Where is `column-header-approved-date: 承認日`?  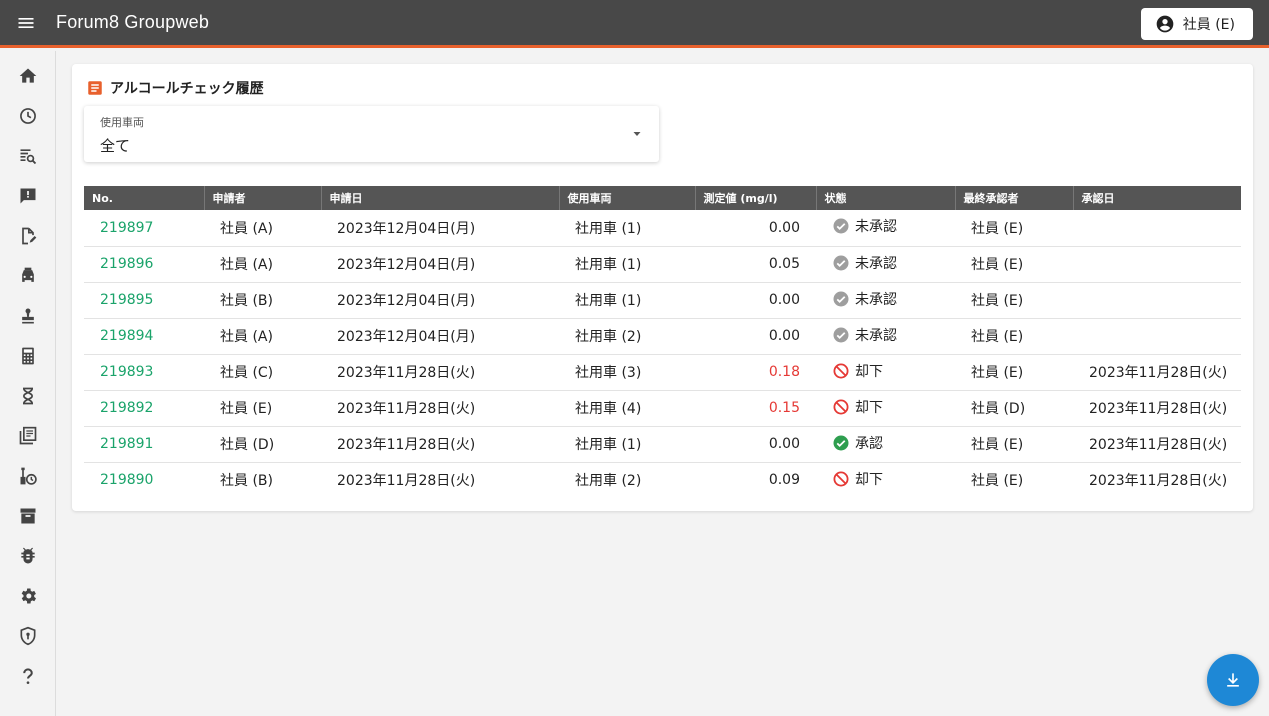 column-header-approved-date: 承認日 is located at coordinates (1157, 198).